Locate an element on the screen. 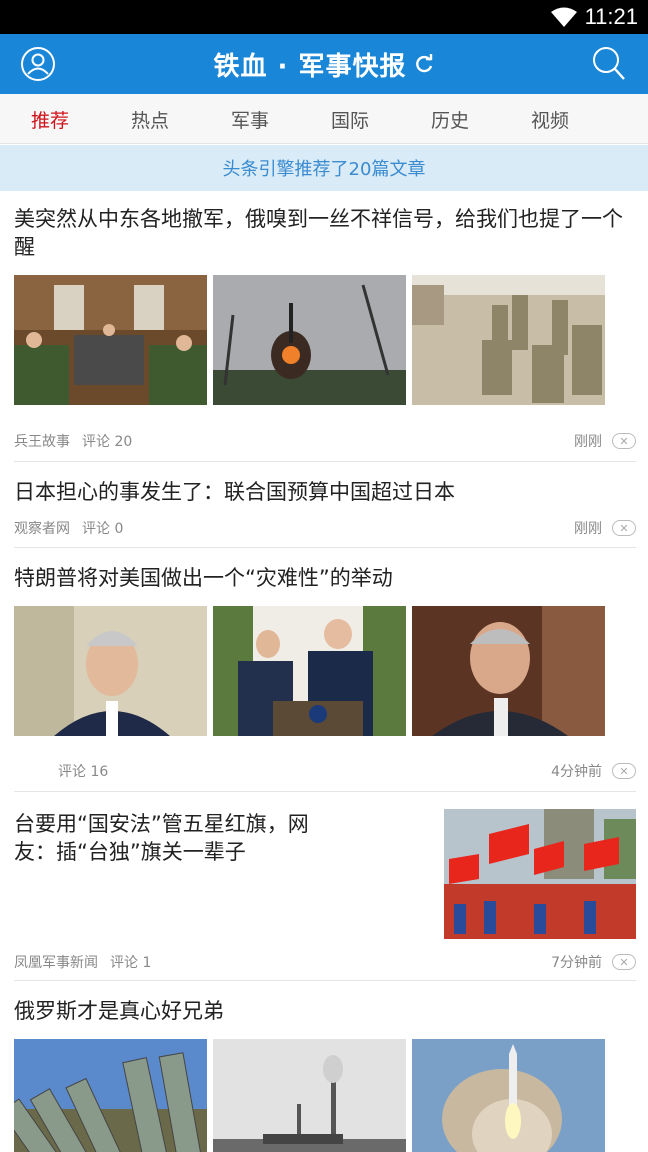 The width and height of the screenshot is (648, 1152). refresh-icon is located at coordinates (424, 64).